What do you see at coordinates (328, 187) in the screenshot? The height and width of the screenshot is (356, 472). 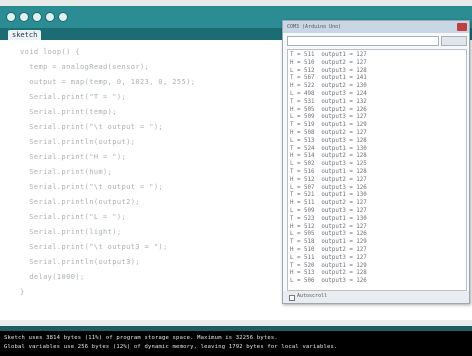 I see `serial-row: L = 507 output3 = 126` at bounding box center [328, 187].